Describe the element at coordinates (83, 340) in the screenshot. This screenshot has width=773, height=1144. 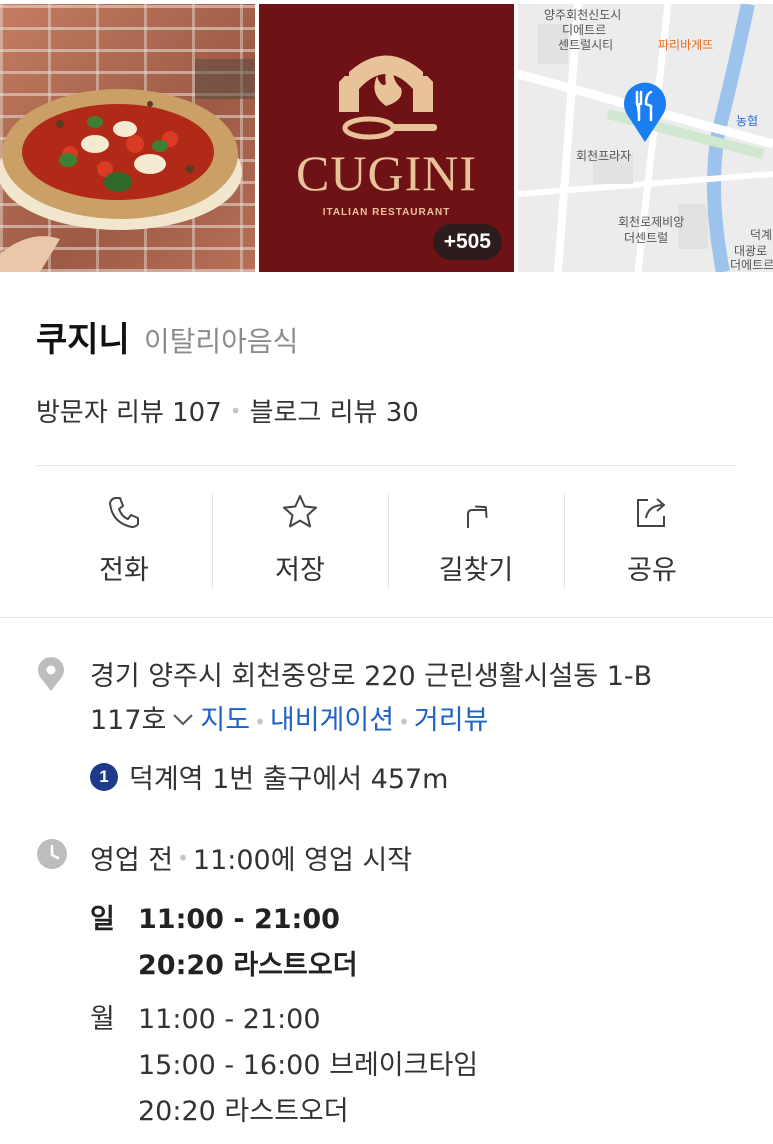
I see `place-name: 쿠지니` at that location.